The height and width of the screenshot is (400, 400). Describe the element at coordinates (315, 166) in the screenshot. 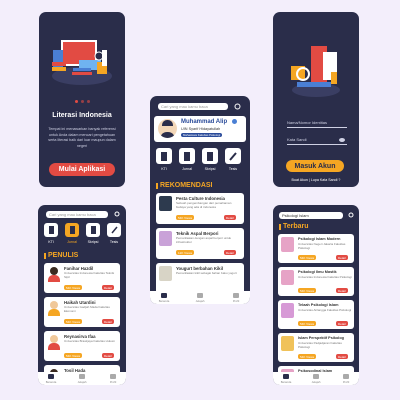

I see `login-button: Masuk Akun` at that location.